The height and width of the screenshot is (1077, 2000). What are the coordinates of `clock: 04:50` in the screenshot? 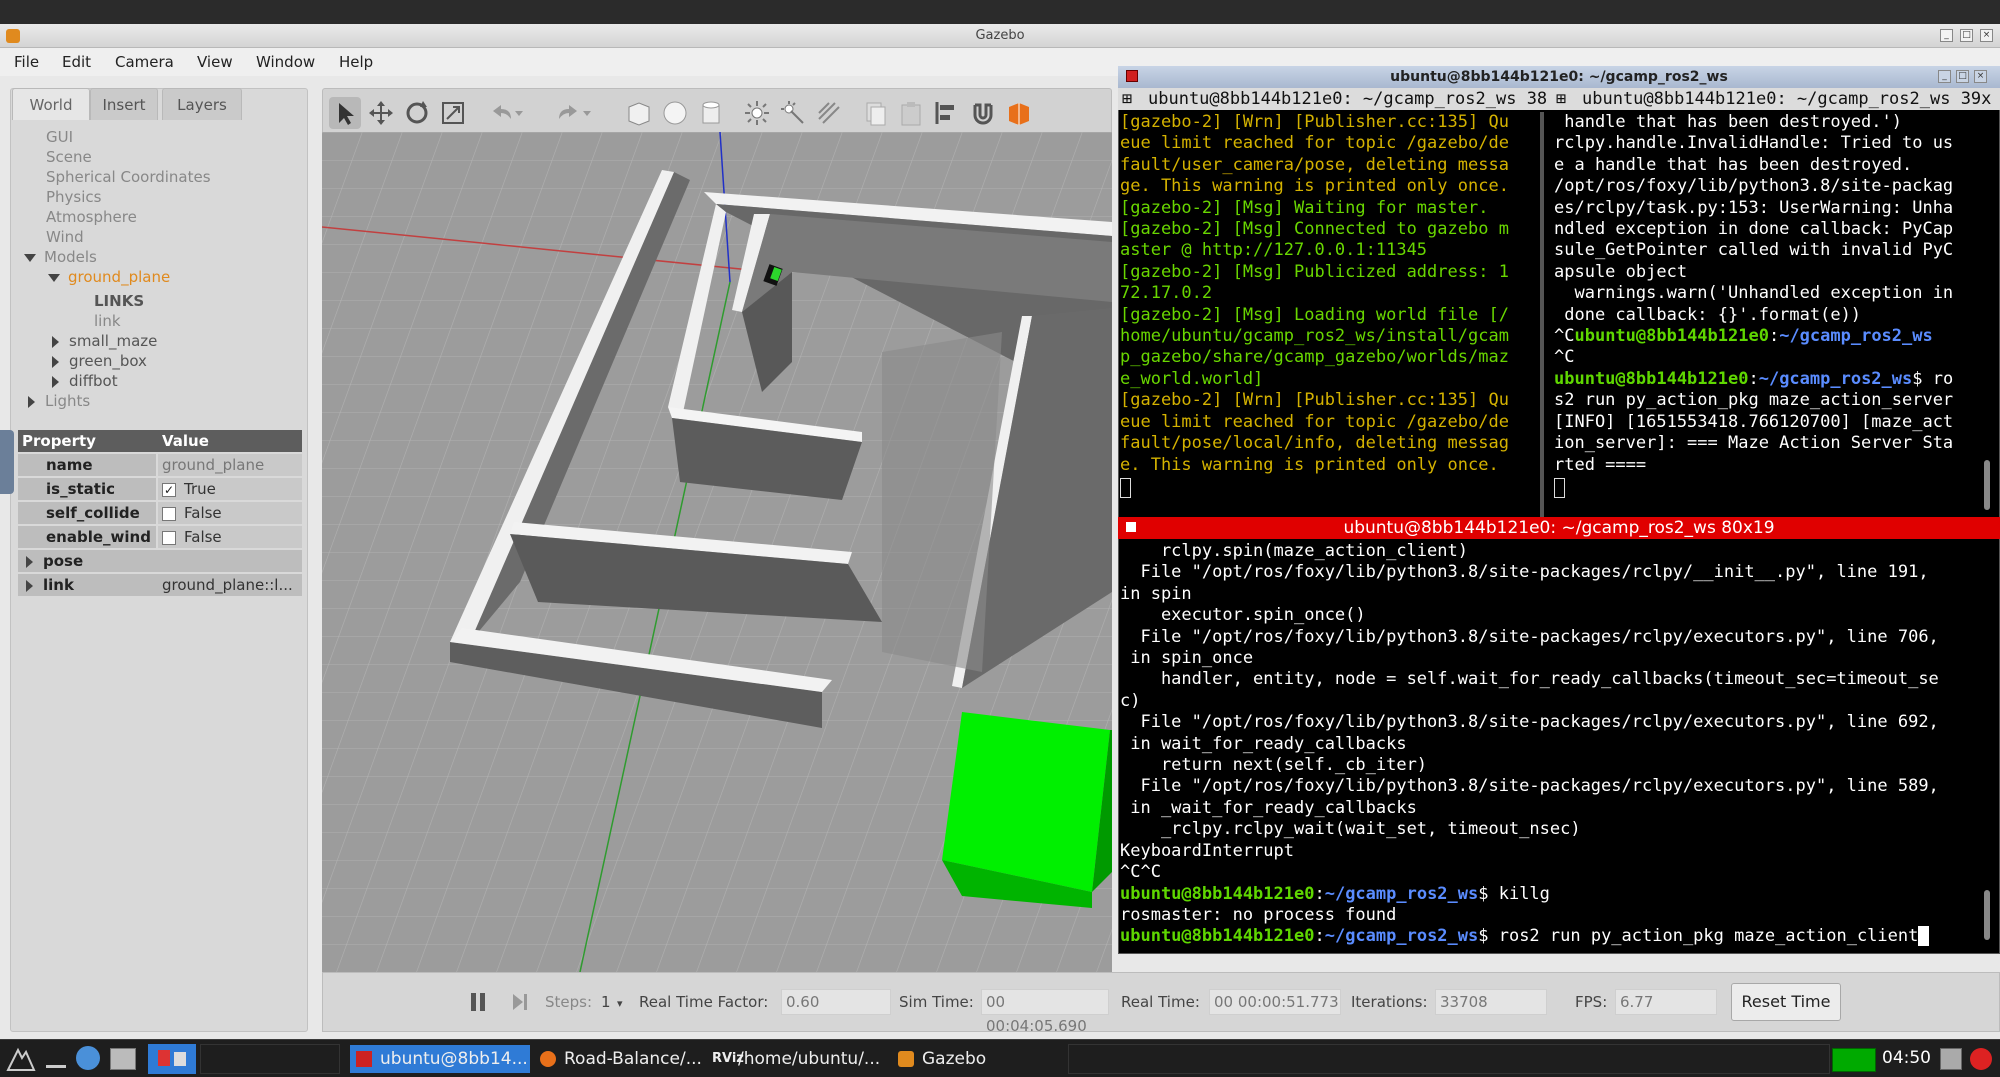 It's located at (1906, 1058).